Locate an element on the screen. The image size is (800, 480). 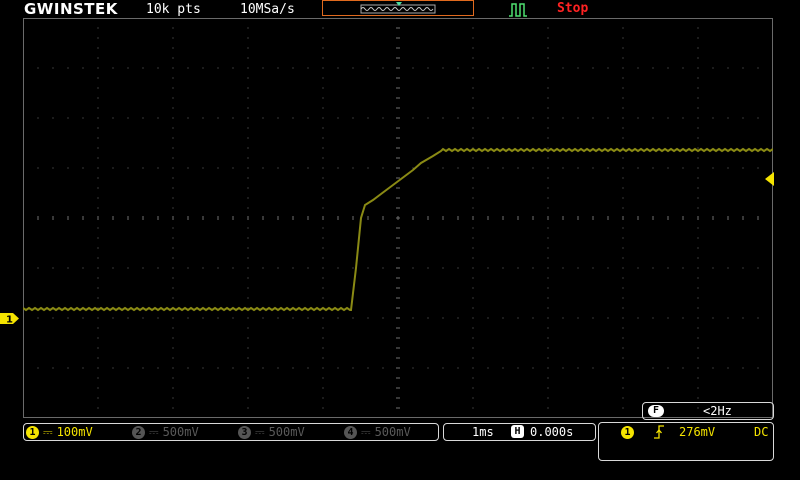
trigger-level-marker is located at coordinates (769, 180).